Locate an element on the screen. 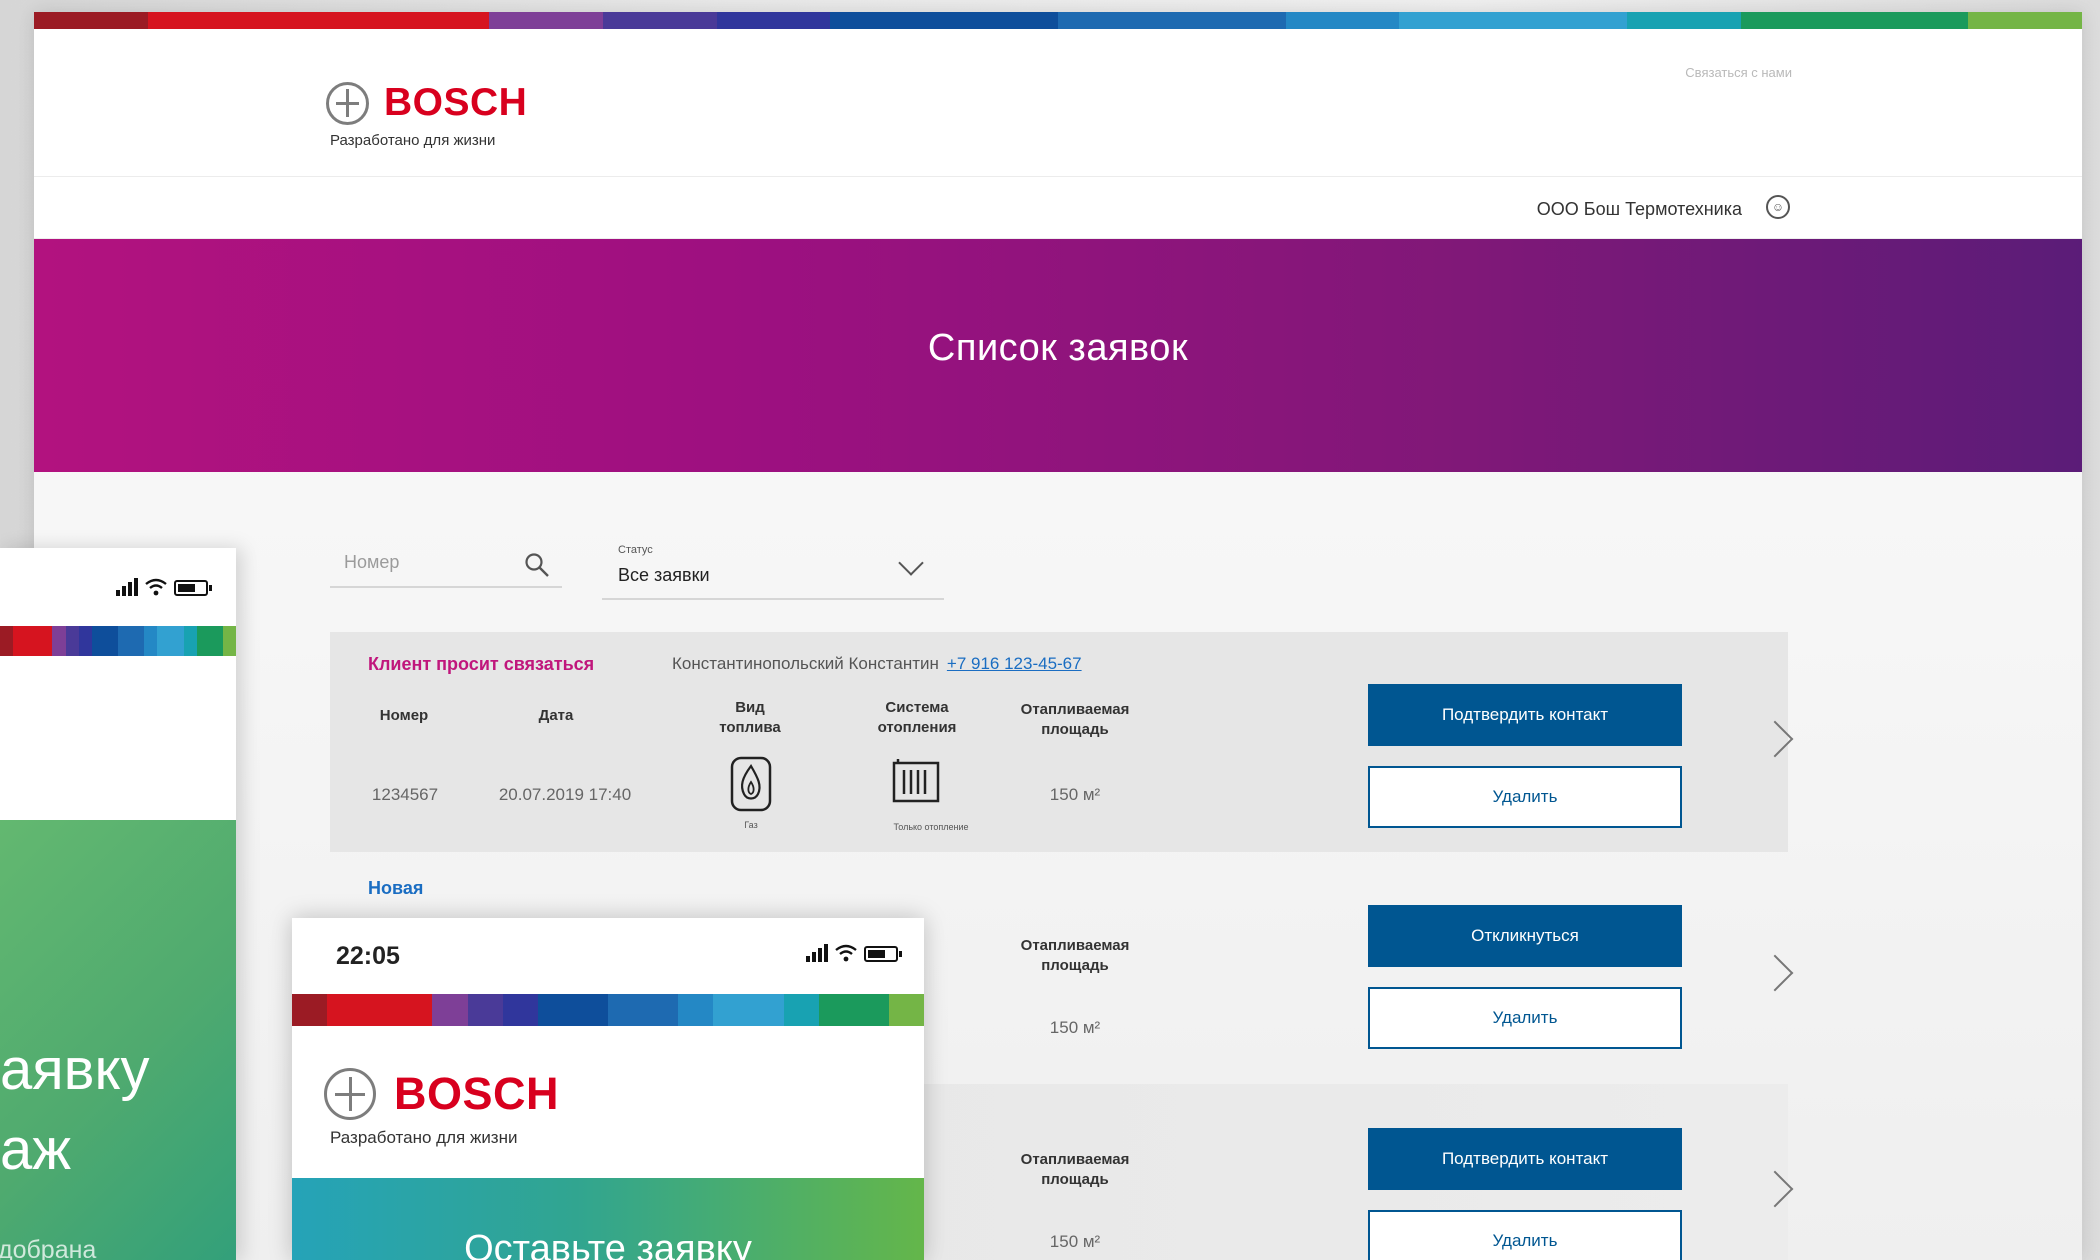 This screenshot has height=1260, width=2100. phone-time: 22:05 is located at coordinates (368, 956).